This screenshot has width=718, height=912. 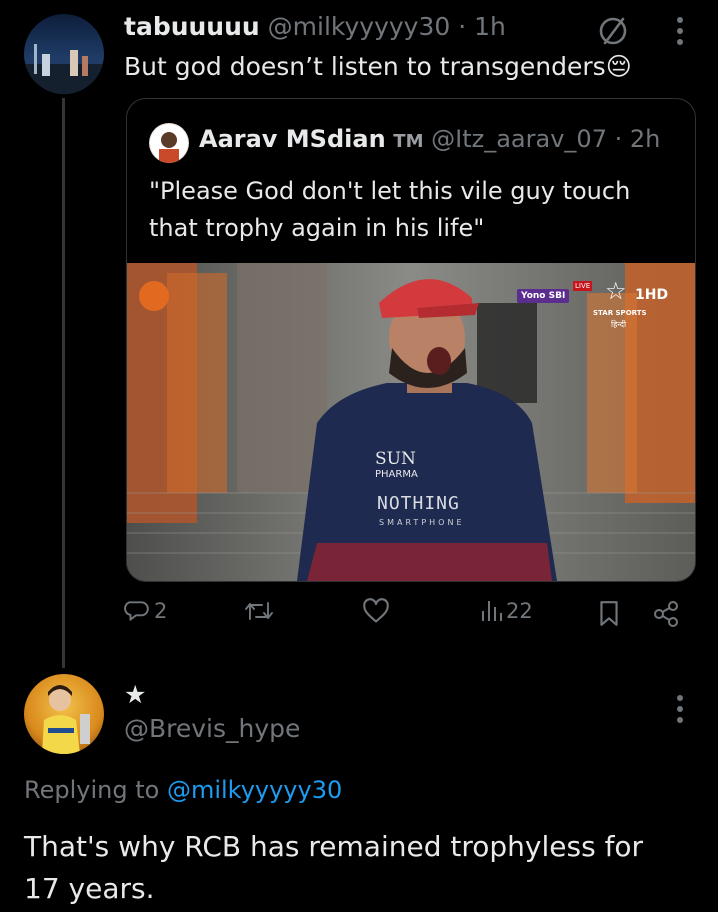 I want to click on reply-button: 2, so click(x=145, y=611).